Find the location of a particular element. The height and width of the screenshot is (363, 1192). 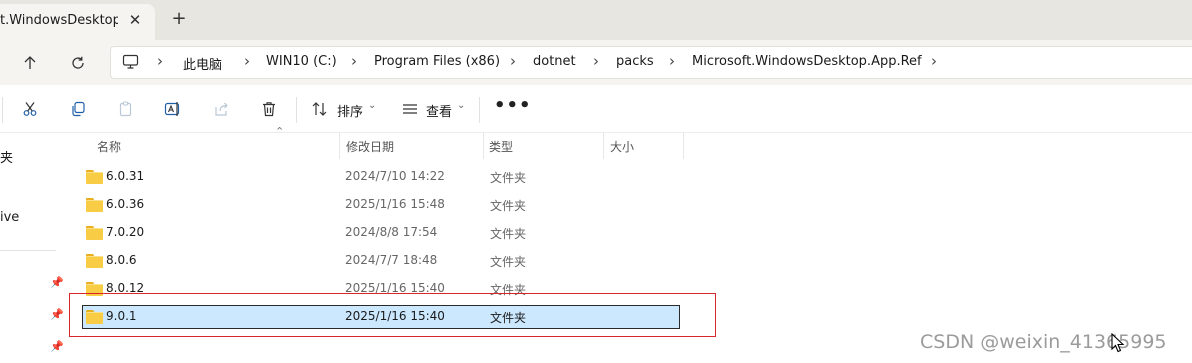

sidebar-item-label: ive is located at coordinates (9, 217).